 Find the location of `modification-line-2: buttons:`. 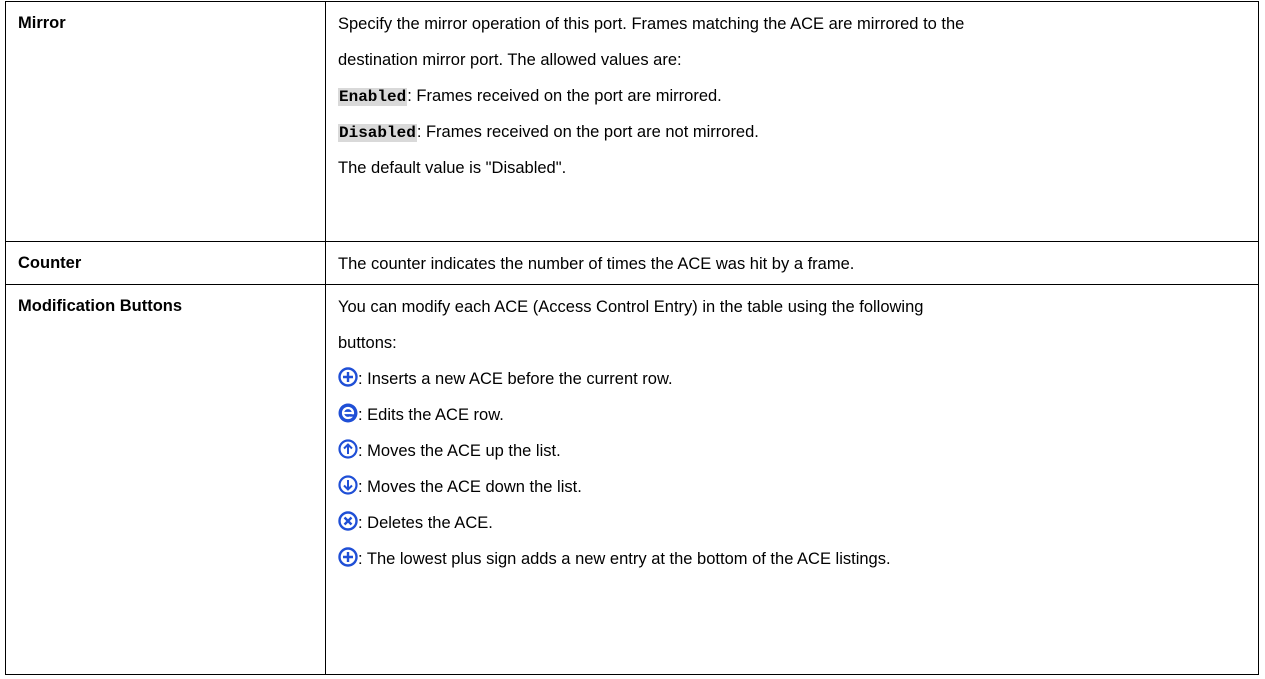

modification-line-2: buttons: is located at coordinates (367, 343).